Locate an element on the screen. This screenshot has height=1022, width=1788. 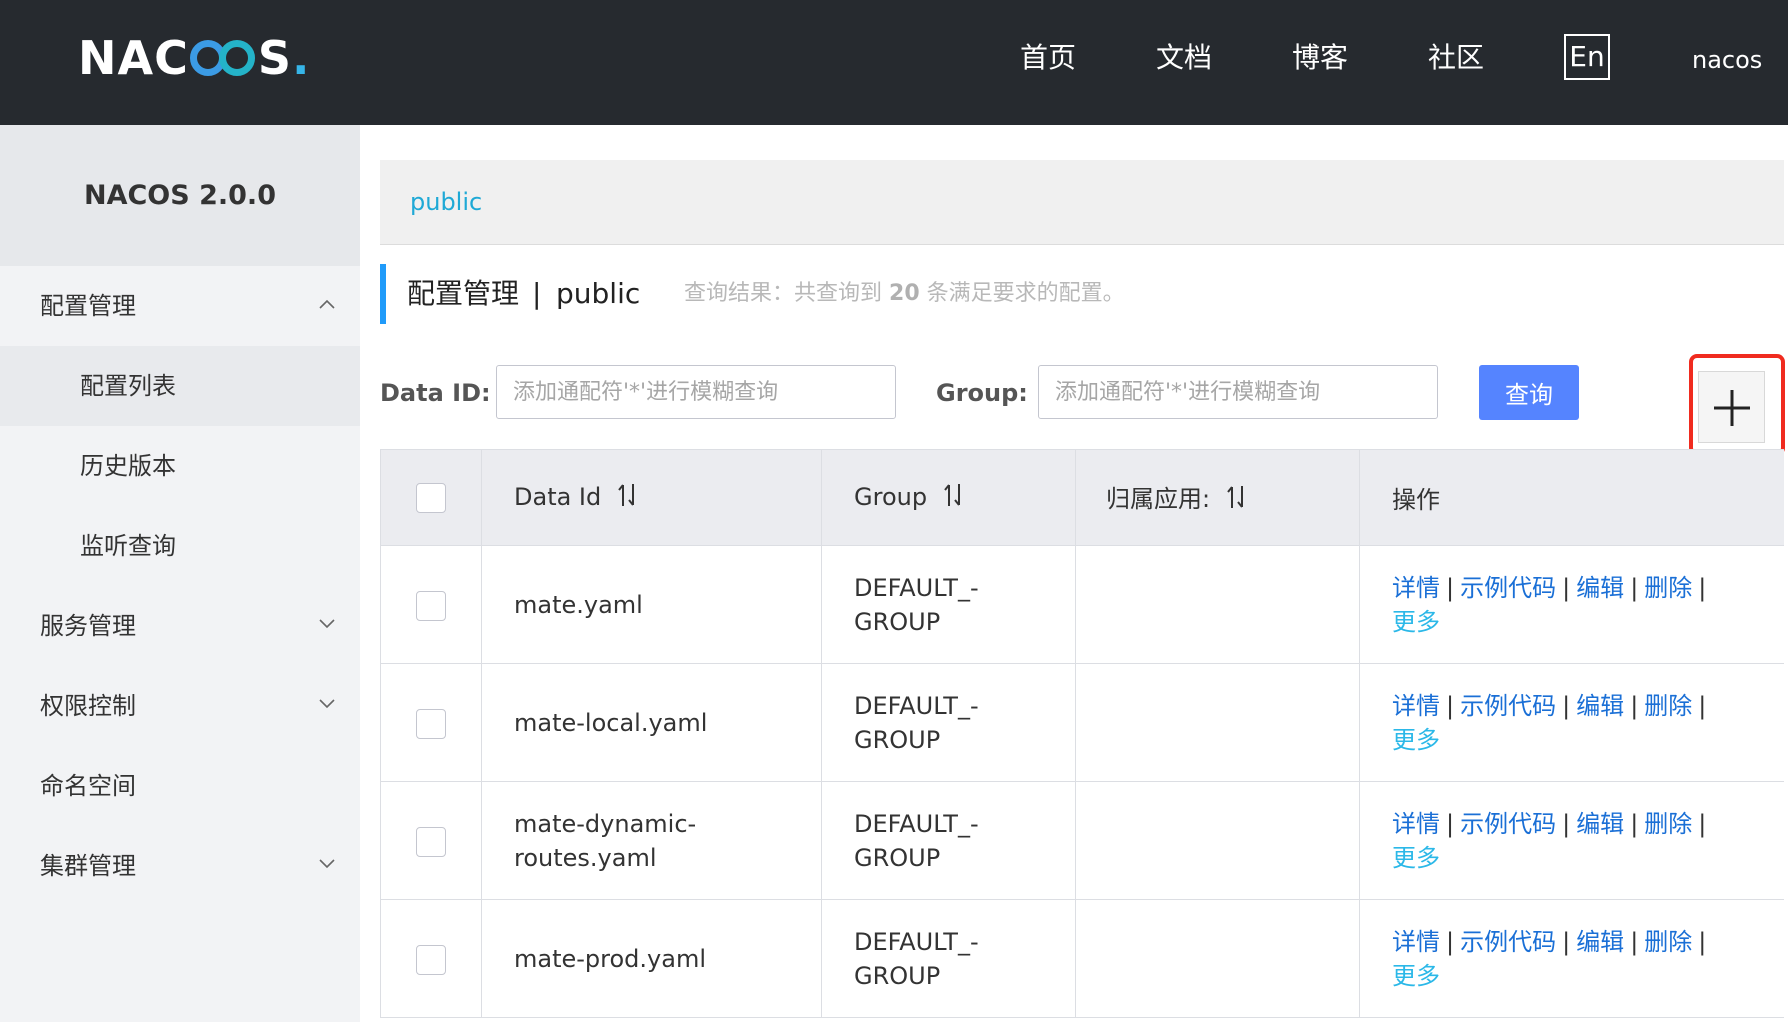
sidebar-item-namespace: 命名空间 is located at coordinates (180, 786).